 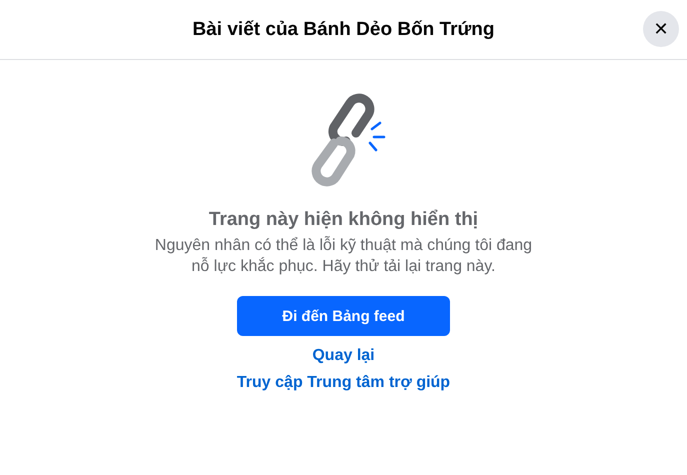 What do you see at coordinates (343, 220) in the screenshot?
I see `error-heading: Trang này hiện không hiển thị` at bounding box center [343, 220].